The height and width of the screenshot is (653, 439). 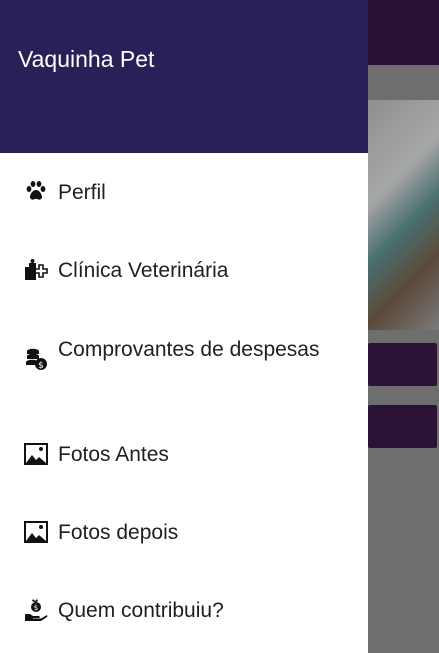 I want to click on background-pet-photo, so click(x=403, y=215).